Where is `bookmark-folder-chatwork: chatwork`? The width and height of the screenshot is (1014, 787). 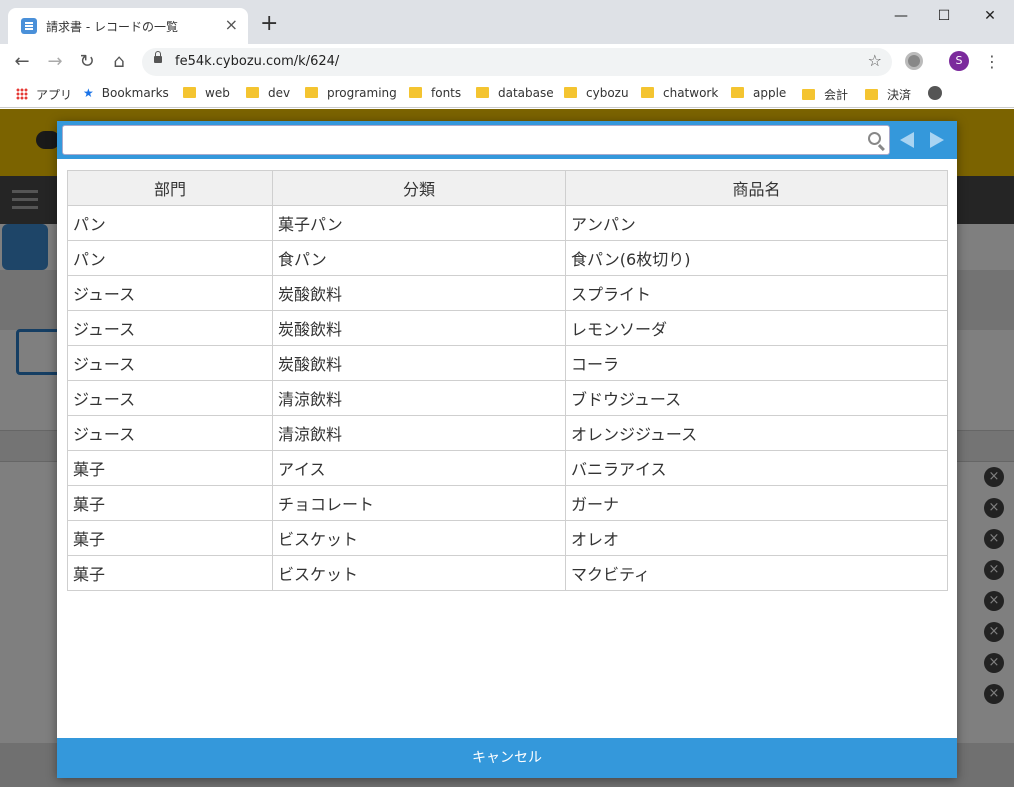 bookmark-folder-chatwork: chatwork is located at coordinates (679, 93).